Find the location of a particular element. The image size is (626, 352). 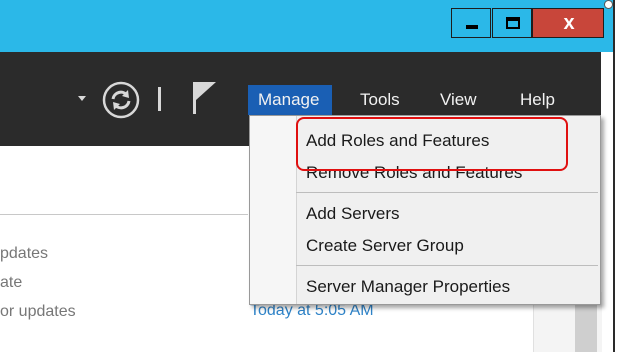

close-icon: x is located at coordinates (569, 23).